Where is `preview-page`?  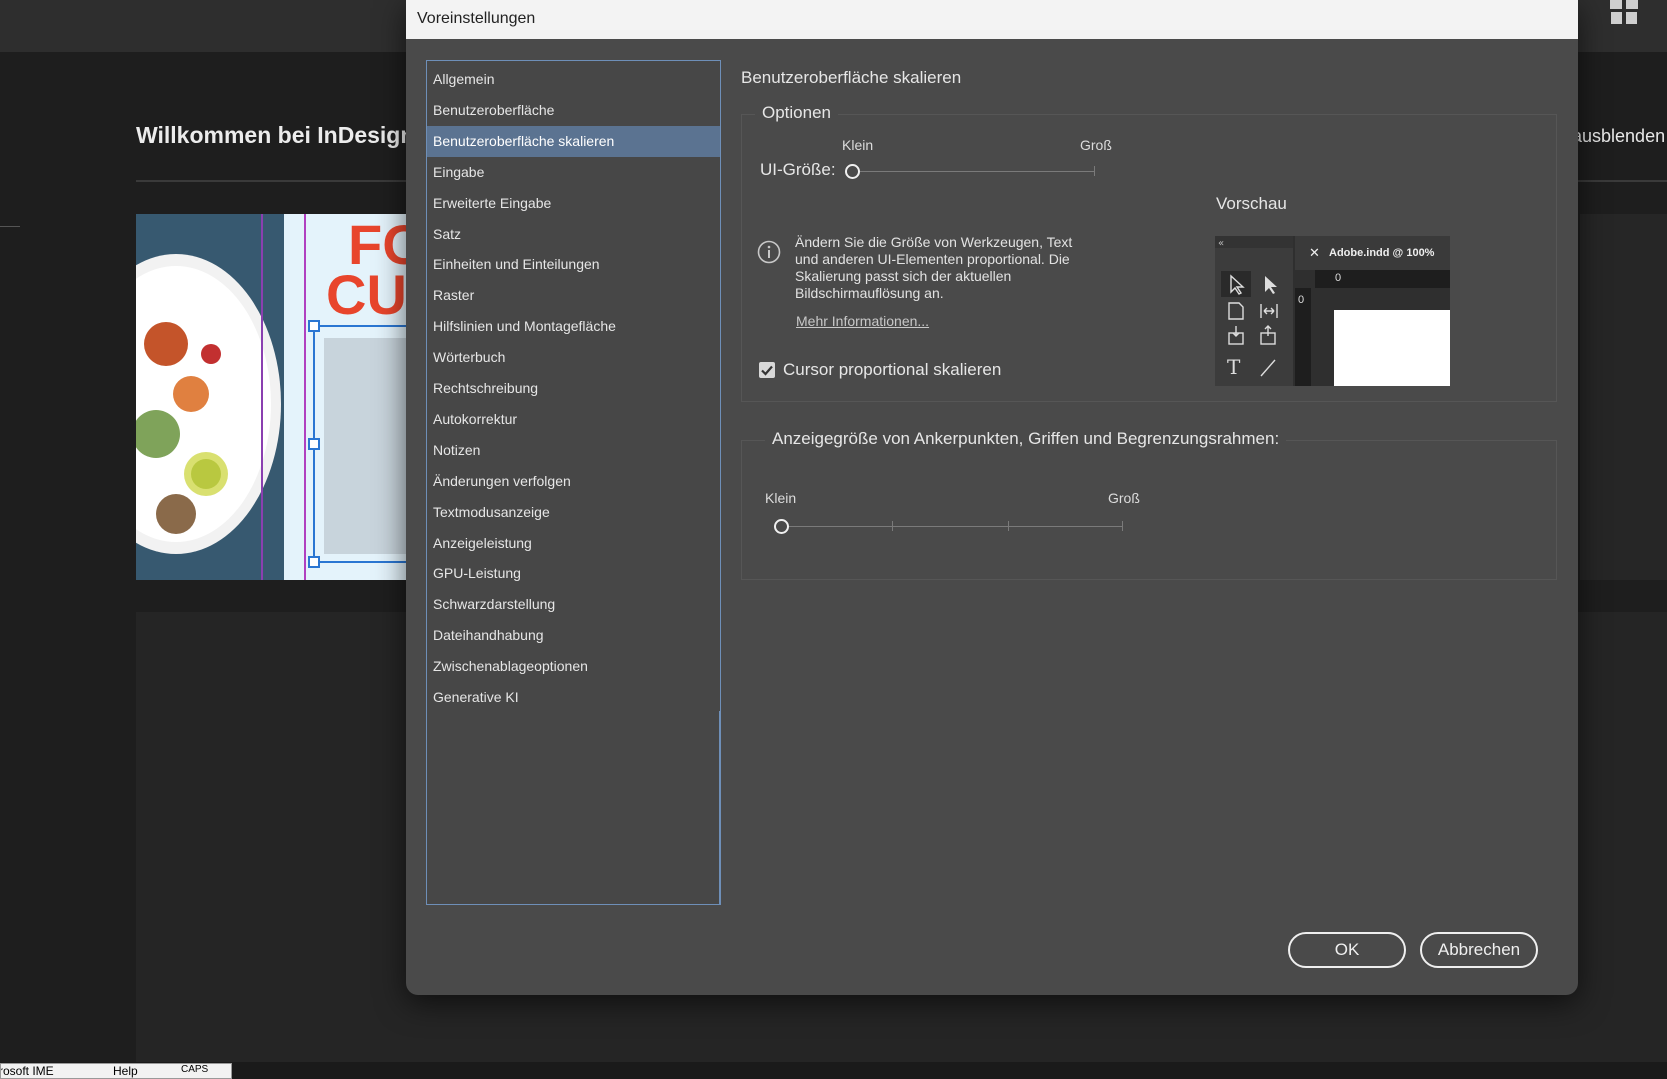 preview-page is located at coordinates (1392, 348).